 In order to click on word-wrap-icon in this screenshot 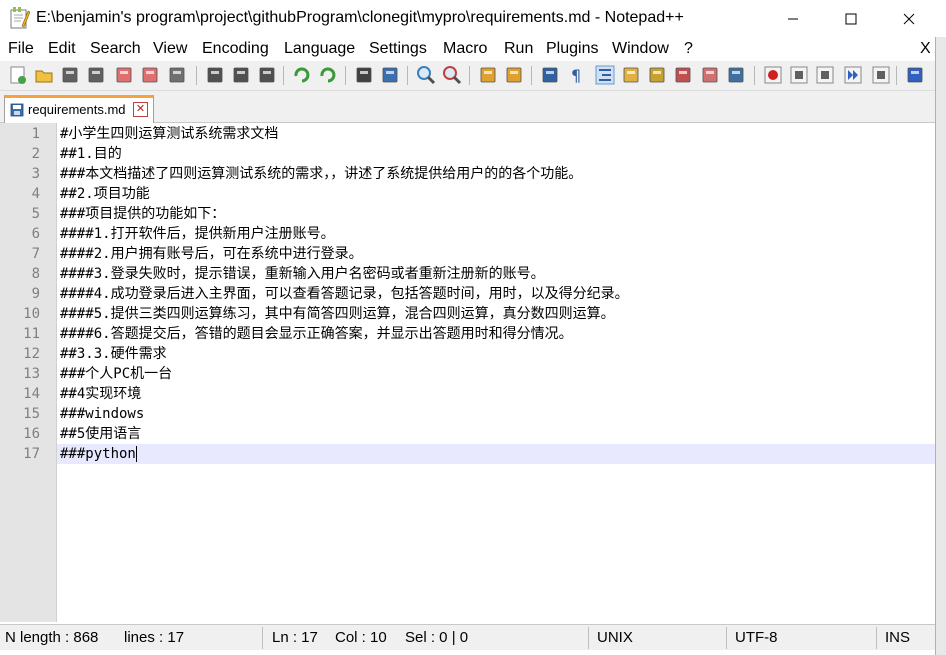, I will do `click(550, 75)`.